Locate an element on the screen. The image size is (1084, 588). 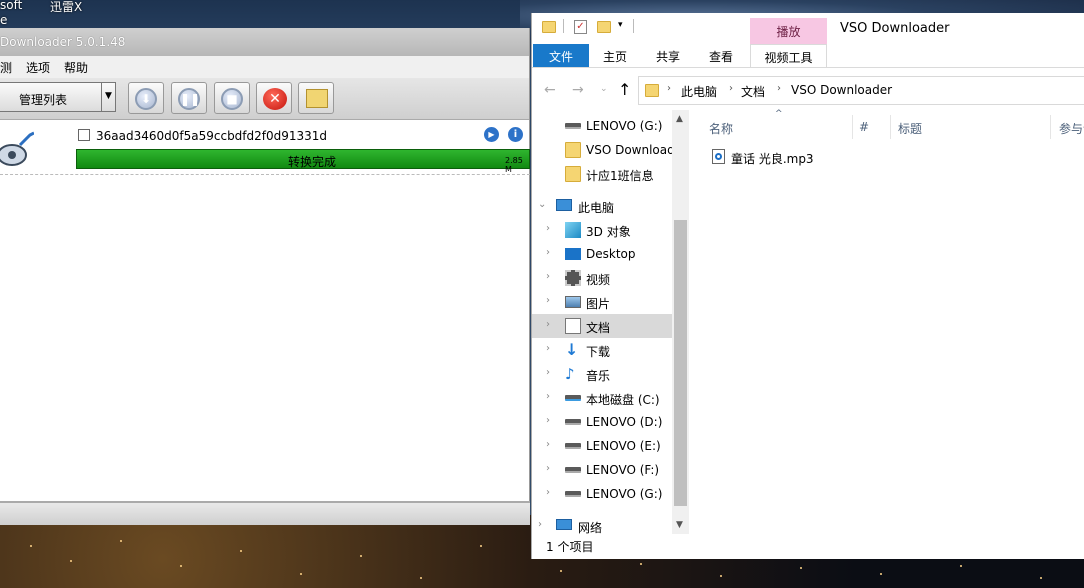
delete-button: ✕ is located at coordinates (274, 98).